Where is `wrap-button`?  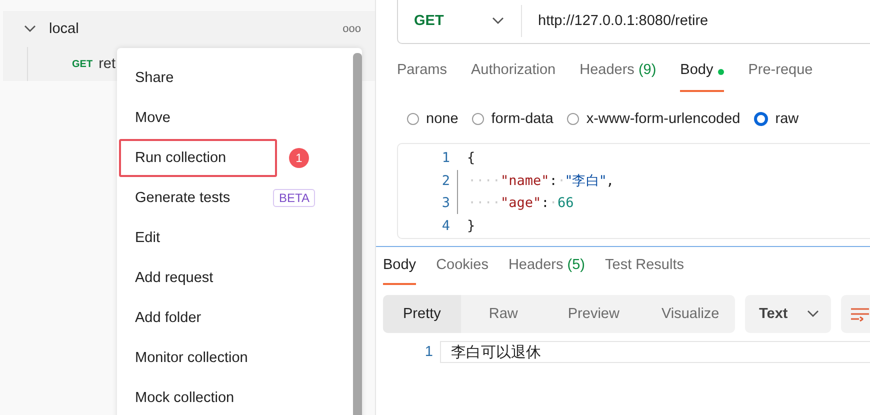 wrap-button is located at coordinates (855, 314).